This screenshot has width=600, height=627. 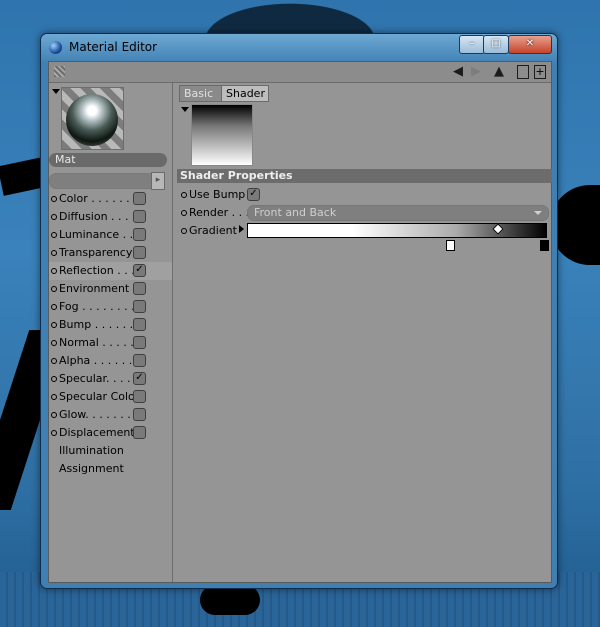 What do you see at coordinates (201, 93) in the screenshot?
I see `tab-basic: Basic` at bounding box center [201, 93].